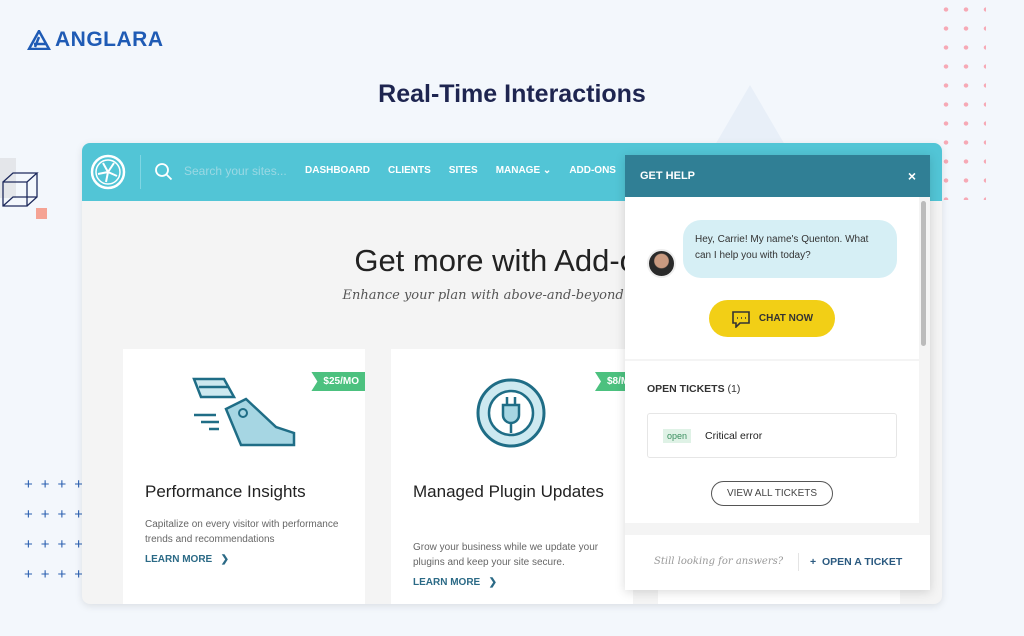  Describe the element at coordinates (686, 389) in the screenshot. I see `open-tickets-label: OPEN TICKETS` at that location.